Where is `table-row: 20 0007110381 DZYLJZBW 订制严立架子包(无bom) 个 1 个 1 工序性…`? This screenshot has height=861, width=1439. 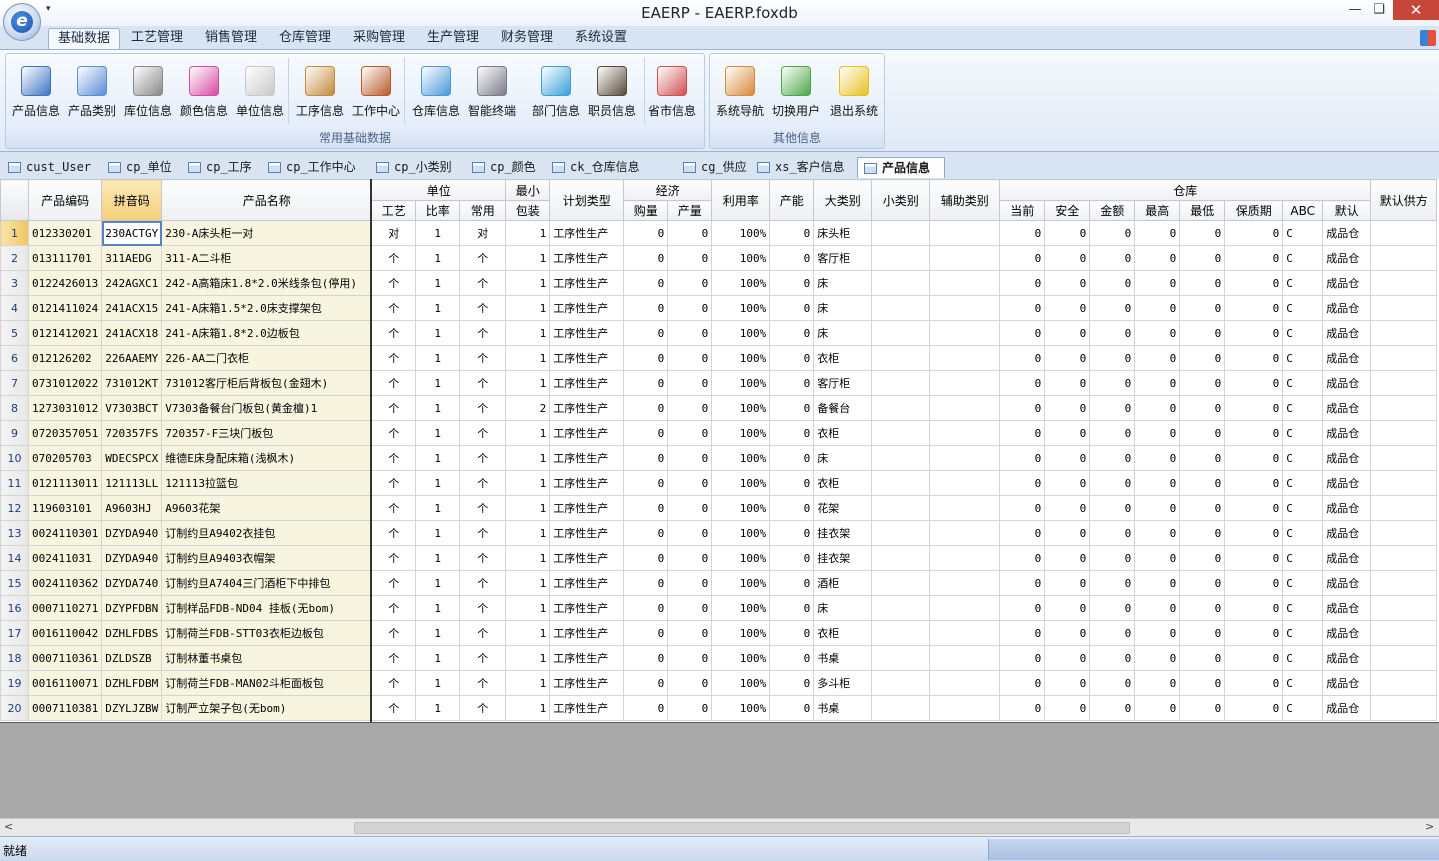 table-row: 20 0007110381 DZYLJZBW 订制严立架子包(无bom) 个 1 个 1 工序性… is located at coordinates (719, 708).